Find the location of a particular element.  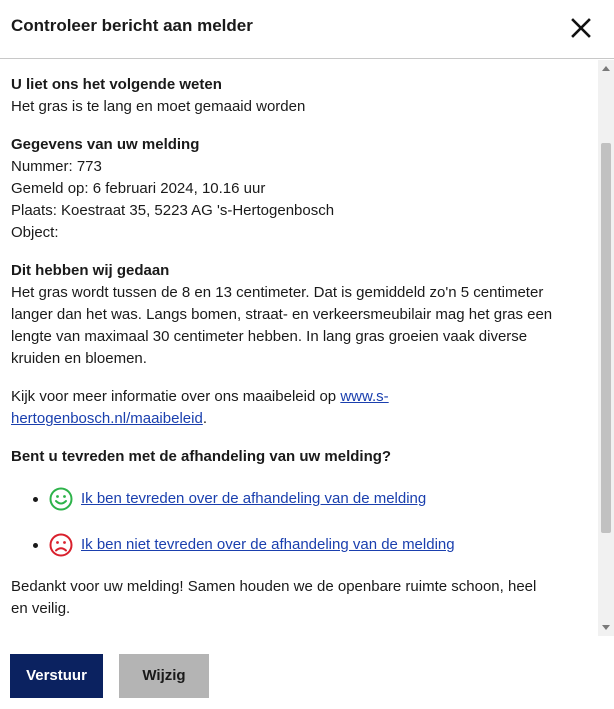

submit-button: Verstuur is located at coordinates (56, 676).